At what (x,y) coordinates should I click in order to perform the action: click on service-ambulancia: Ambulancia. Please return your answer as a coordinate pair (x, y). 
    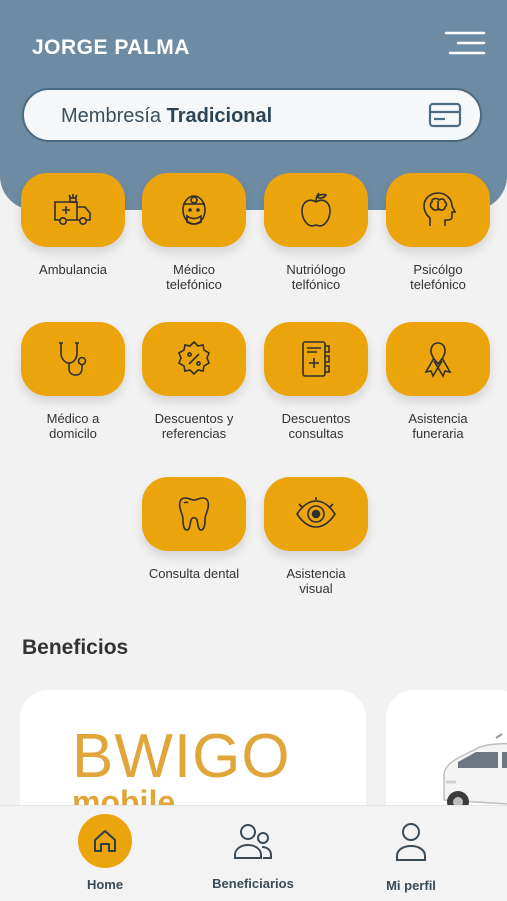
    Looking at the image, I should click on (73, 225).